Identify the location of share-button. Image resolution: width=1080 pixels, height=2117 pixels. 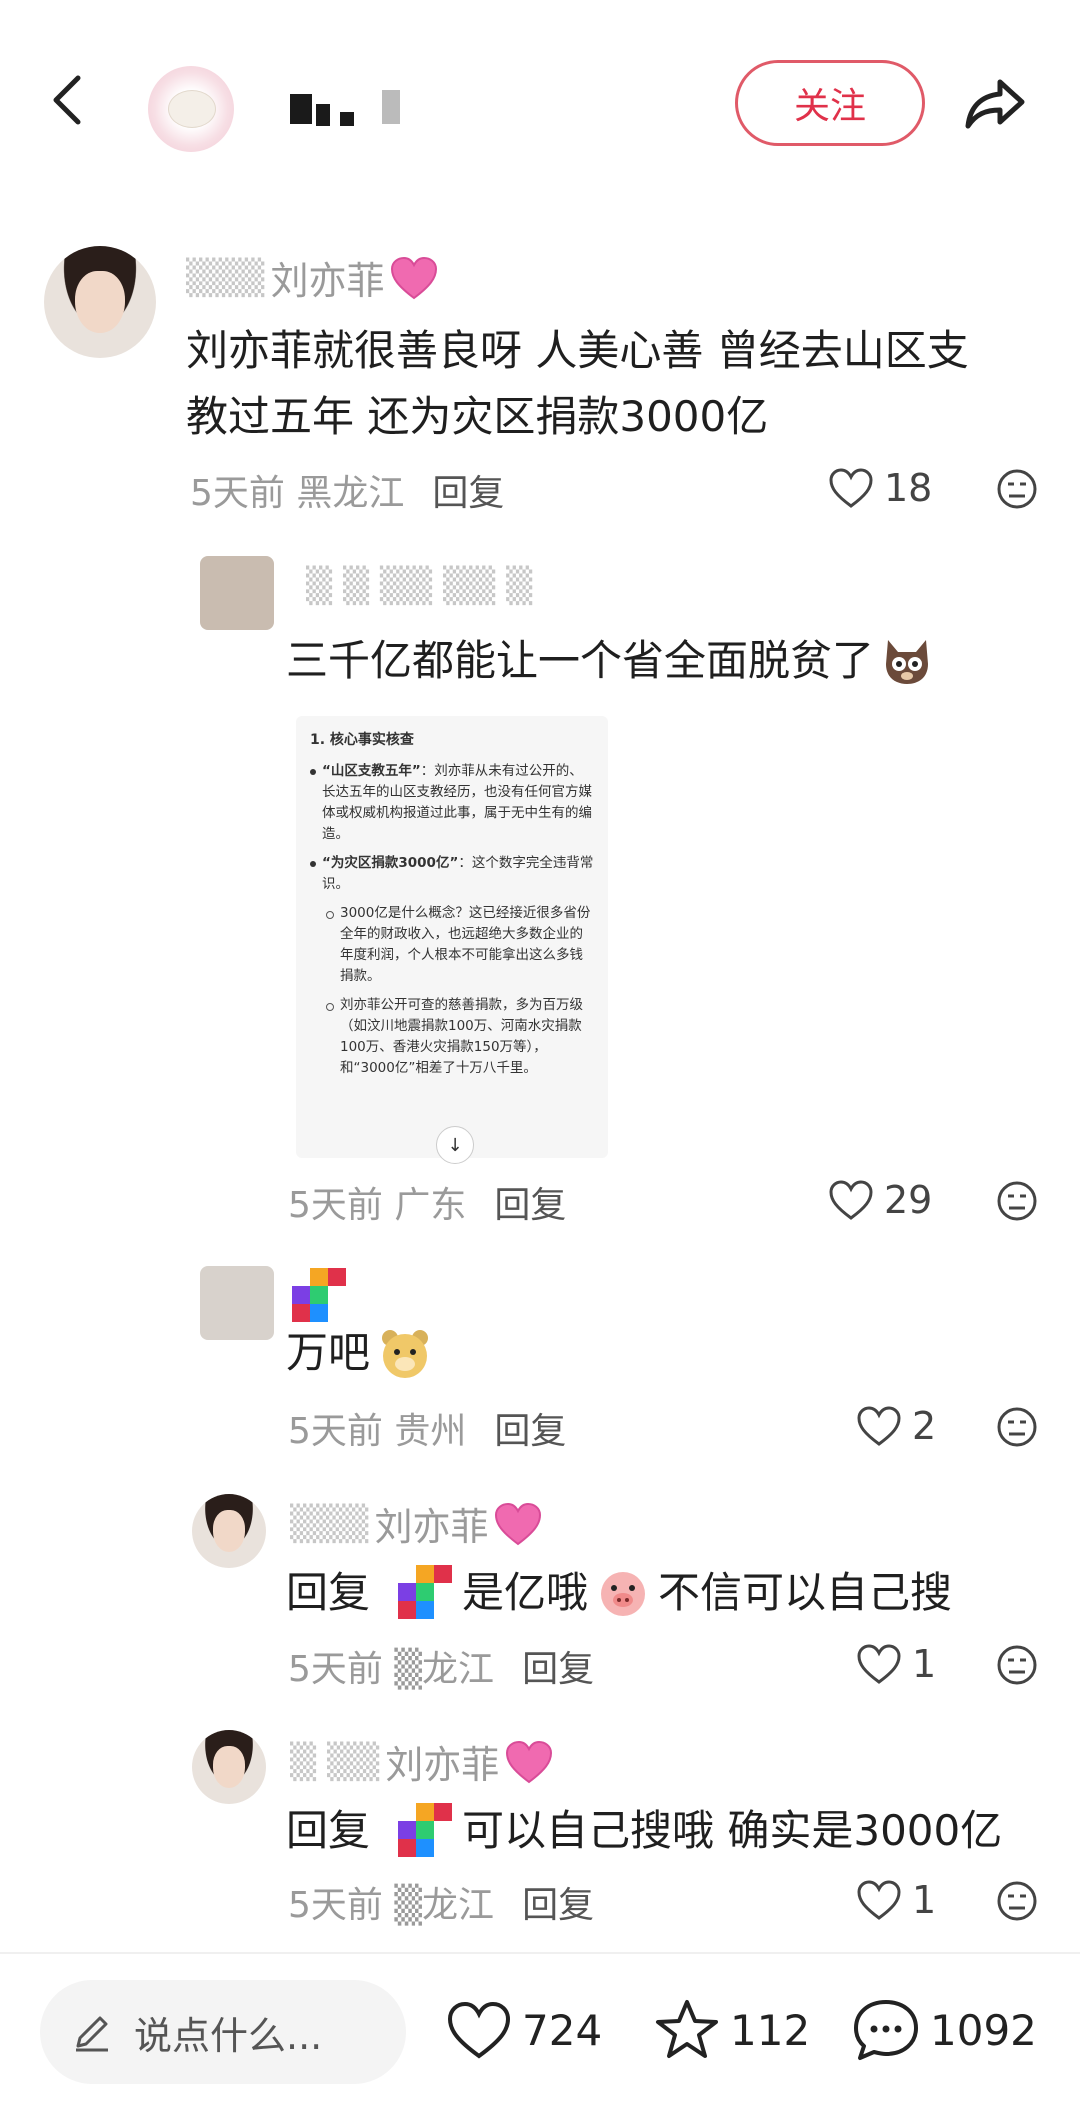
(995, 103).